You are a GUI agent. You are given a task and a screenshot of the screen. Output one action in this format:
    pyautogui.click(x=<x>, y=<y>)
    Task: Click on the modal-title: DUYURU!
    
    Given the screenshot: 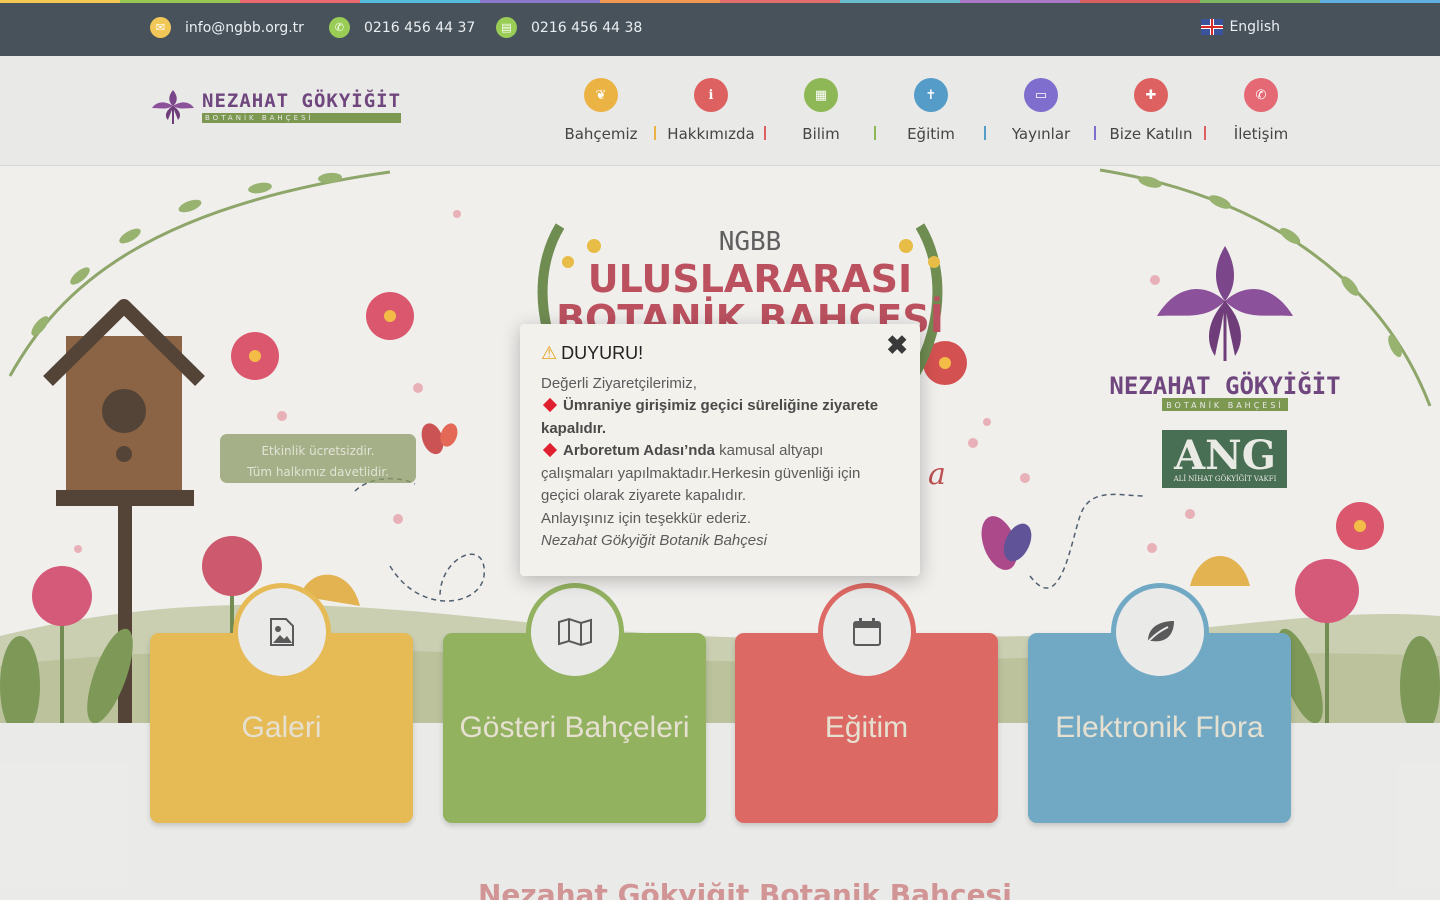 What is the action you would take?
    pyautogui.click(x=602, y=353)
    